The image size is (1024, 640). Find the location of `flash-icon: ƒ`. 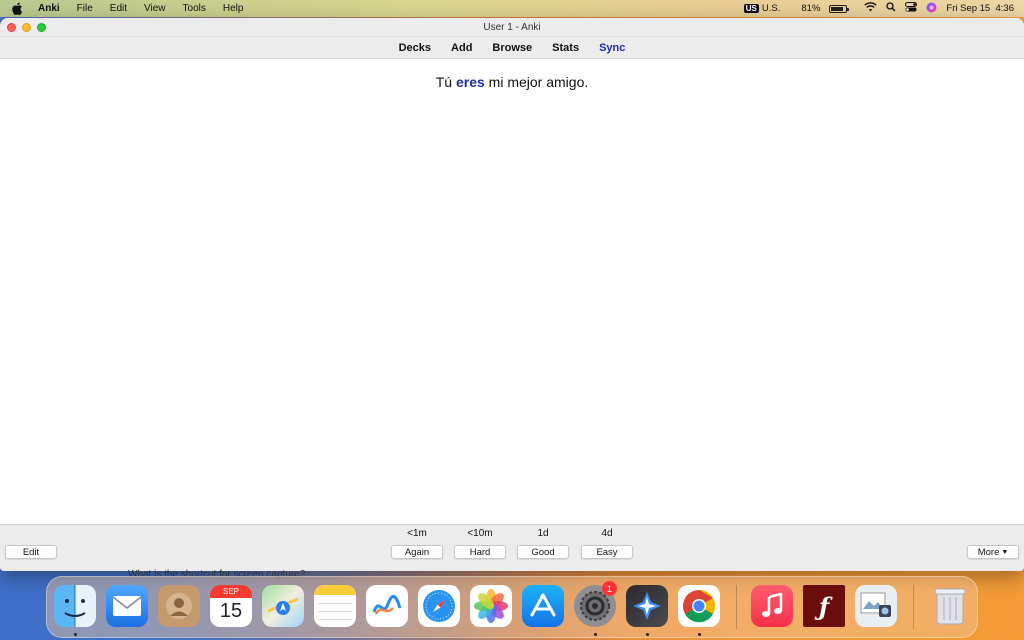

flash-icon: ƒ is located at coordinates (824, 606).